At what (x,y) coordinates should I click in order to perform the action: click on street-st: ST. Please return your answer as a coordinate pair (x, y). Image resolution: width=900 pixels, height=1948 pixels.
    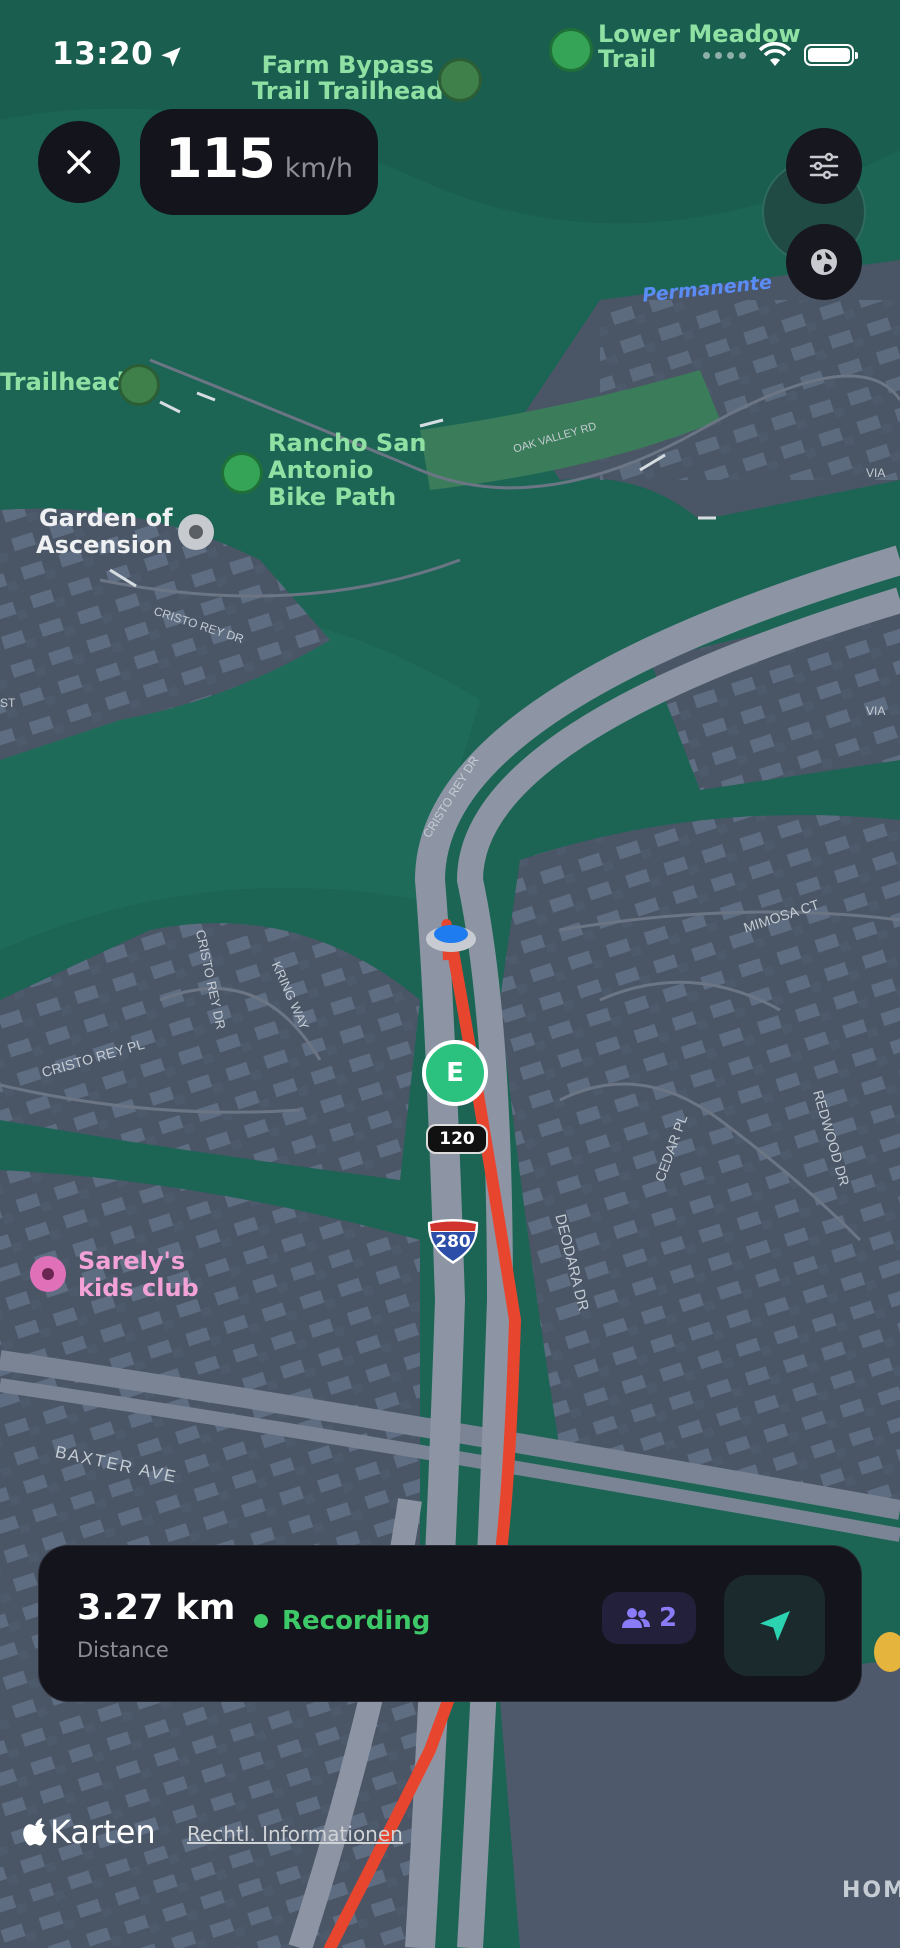
    Looking at the image, I should click on (8, 703).